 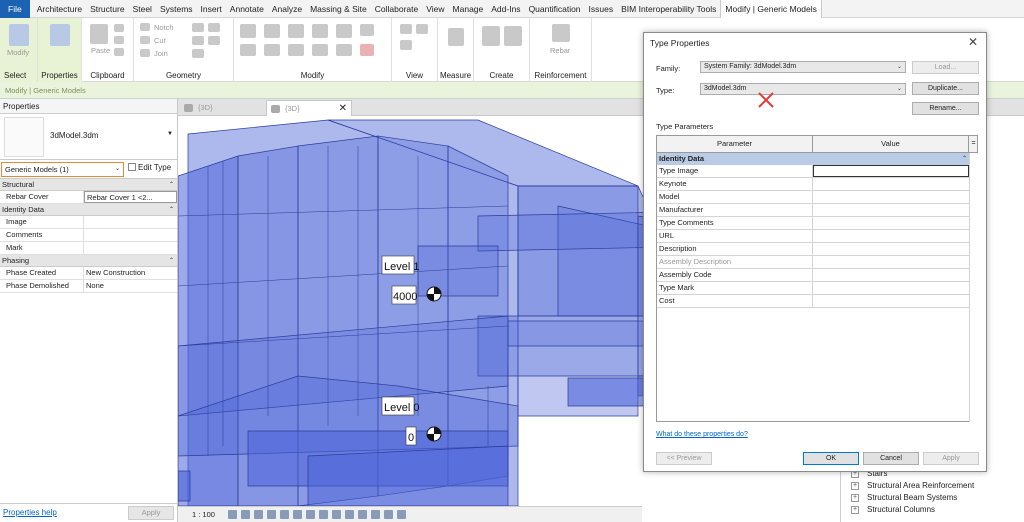 What do you see at coordinates (99, 34) in the screenshot?
I see `paste-icon` at bounding box center [99, 34].